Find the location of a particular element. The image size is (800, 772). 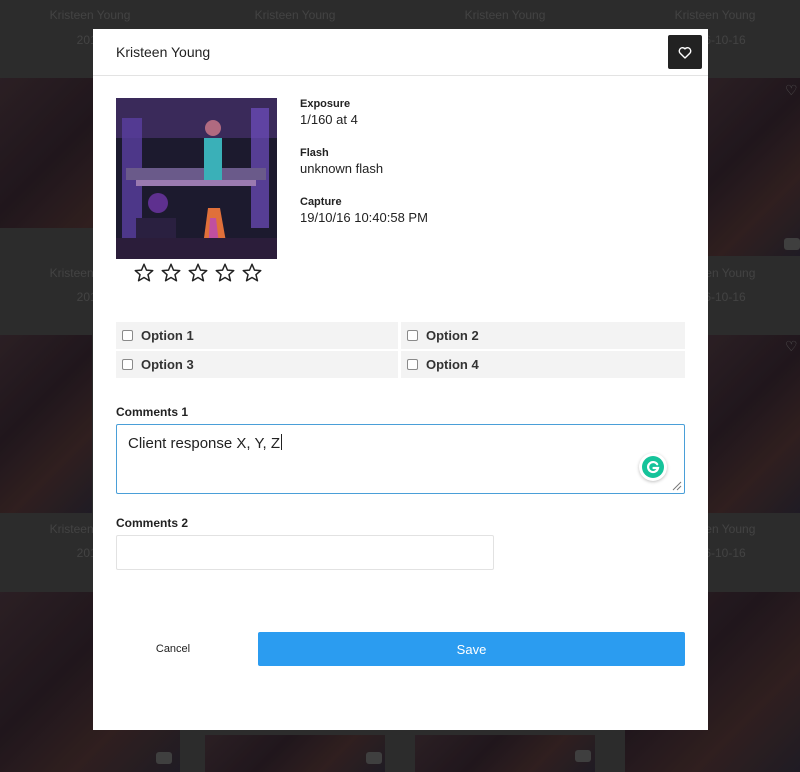

text-caret is located at coordinates (282, 442).